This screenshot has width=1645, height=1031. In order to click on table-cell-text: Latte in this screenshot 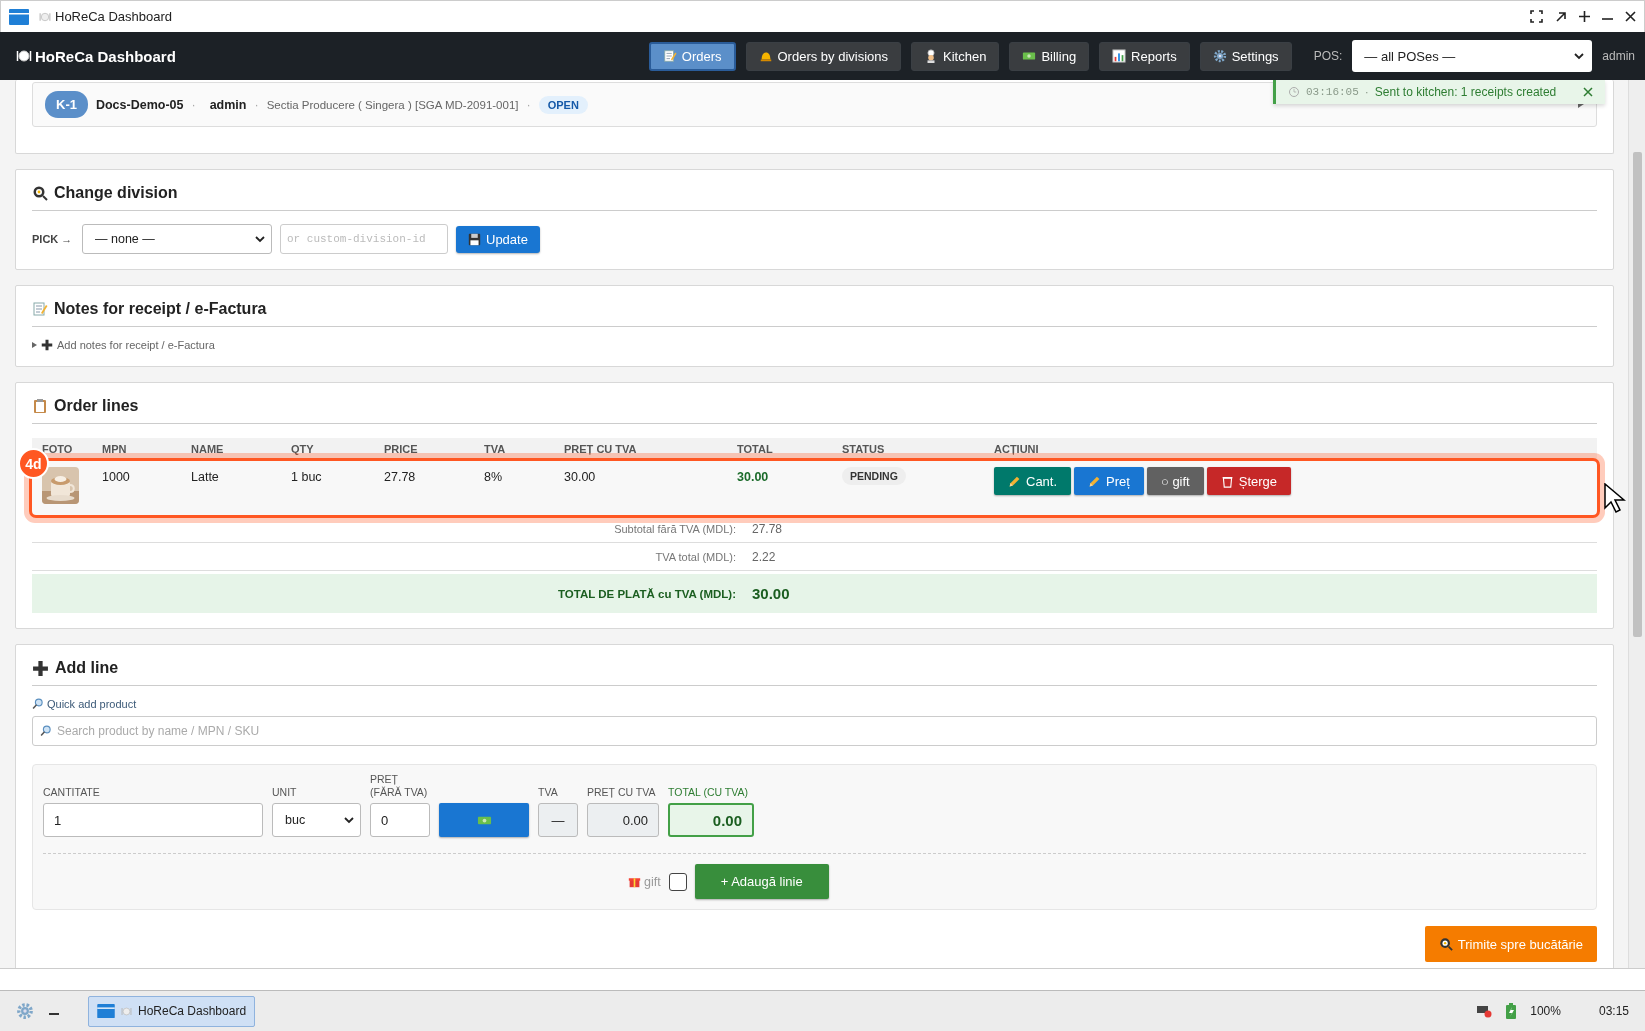, I will do `click(205, 476)`.